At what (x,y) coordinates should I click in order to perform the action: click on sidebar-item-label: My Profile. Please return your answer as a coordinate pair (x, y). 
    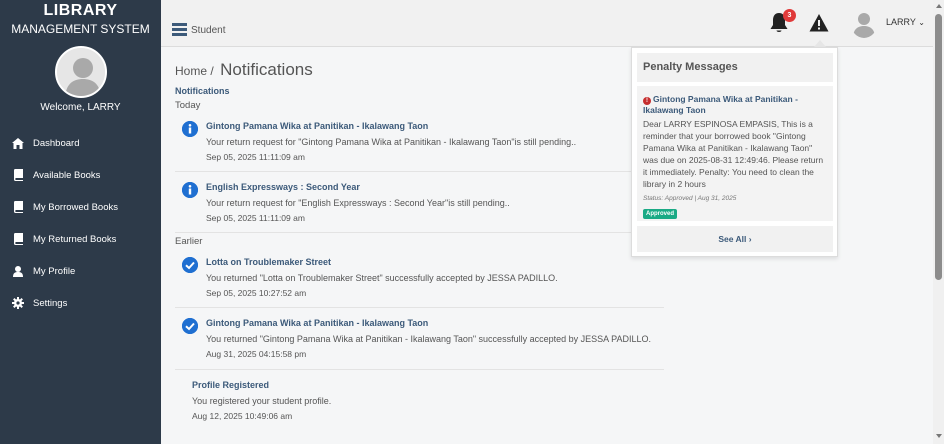
    Looking at the image, I should click on (54, 271).